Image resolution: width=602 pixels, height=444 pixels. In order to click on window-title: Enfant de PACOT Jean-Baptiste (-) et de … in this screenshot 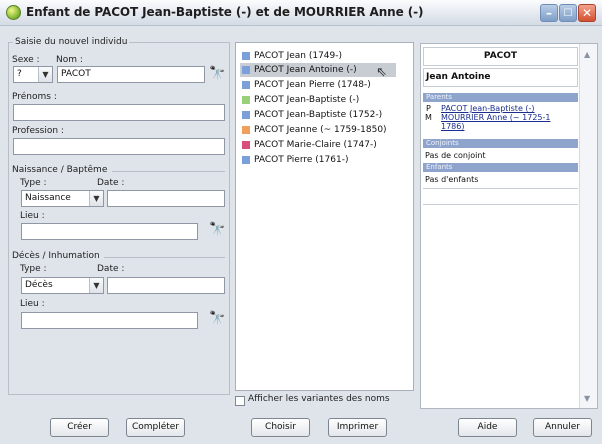, I will do `click(225, 12)`.